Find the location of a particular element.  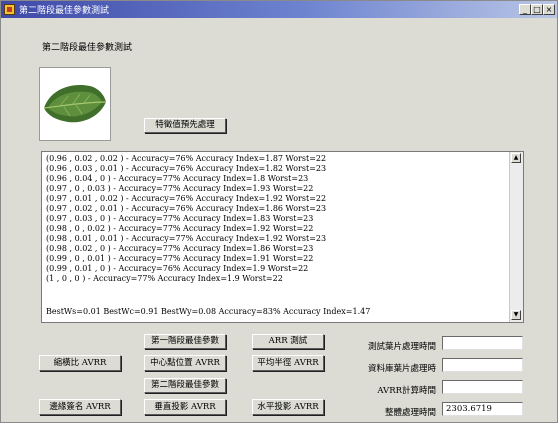

scroll-up-arrow-icon: ▲ is located at coordinates (516, 158).